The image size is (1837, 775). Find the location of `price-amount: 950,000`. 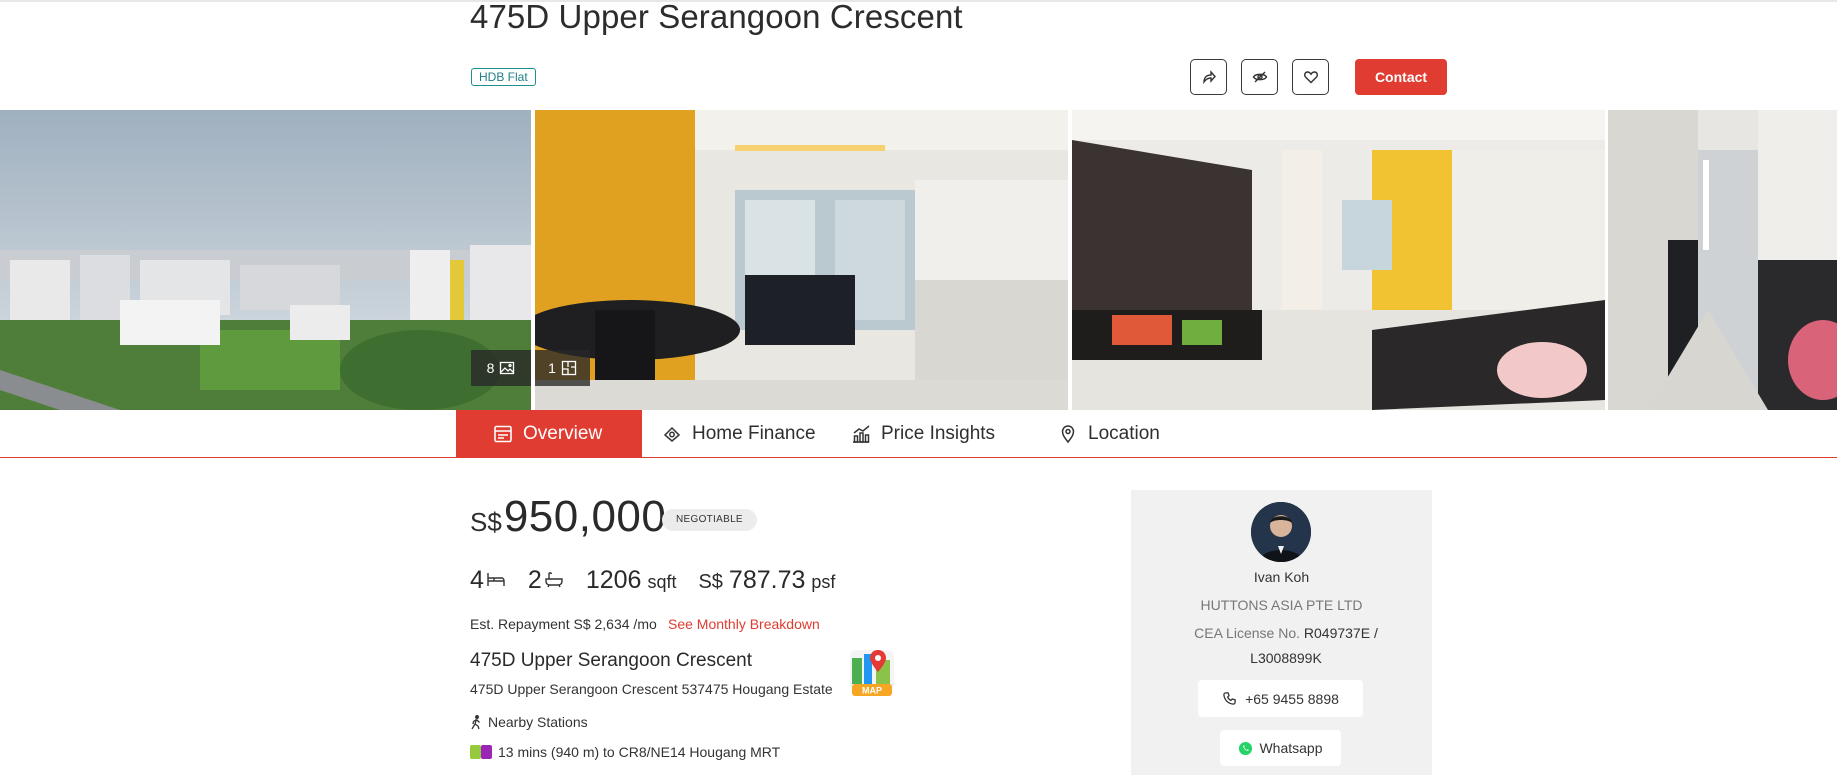

price-amount: 950,000 is located at coordinates (585, 516).